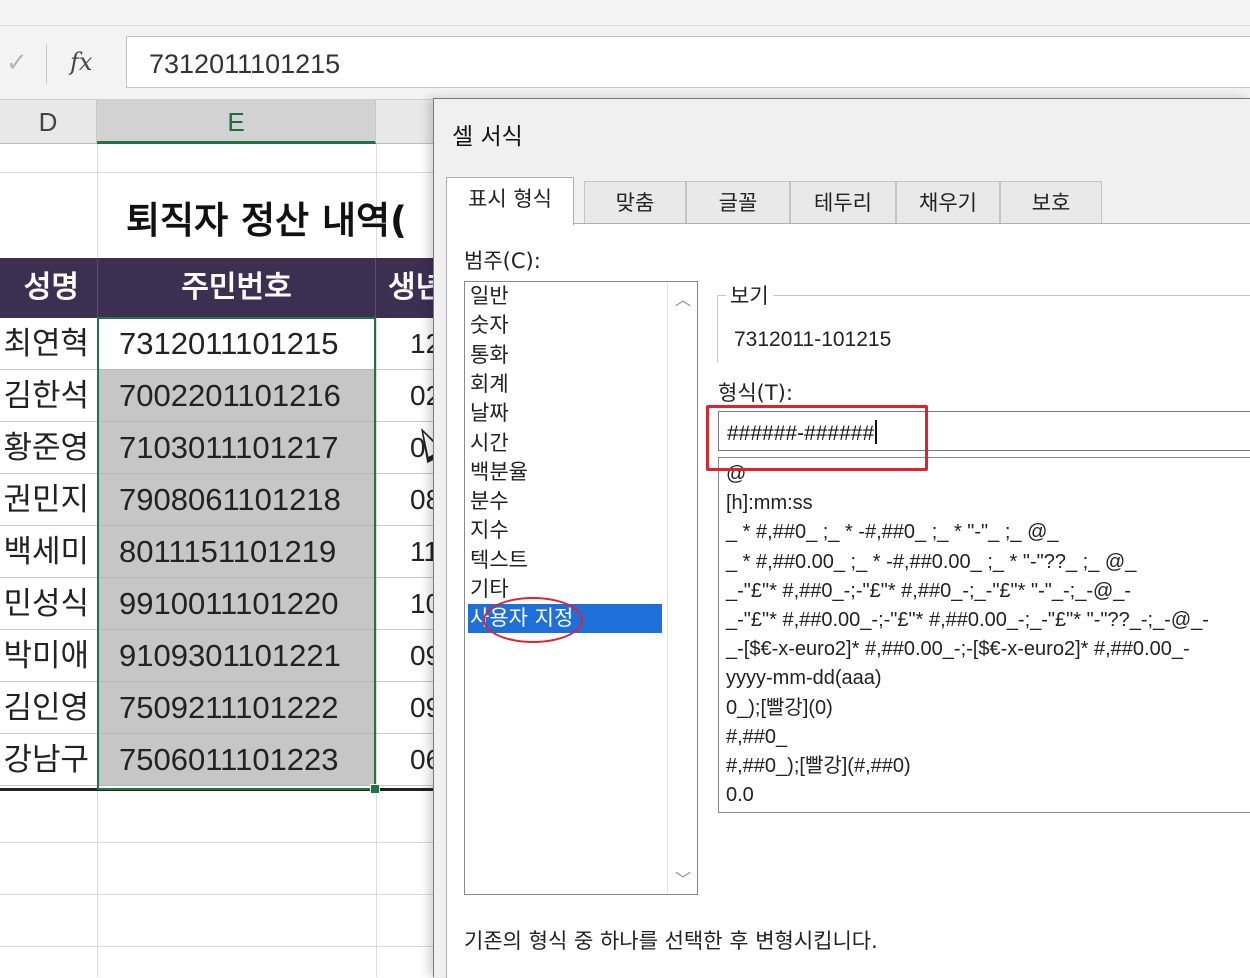 The image size is (1250, 978). I want to click on id-cell: 7509211101222, so click(236, 708).